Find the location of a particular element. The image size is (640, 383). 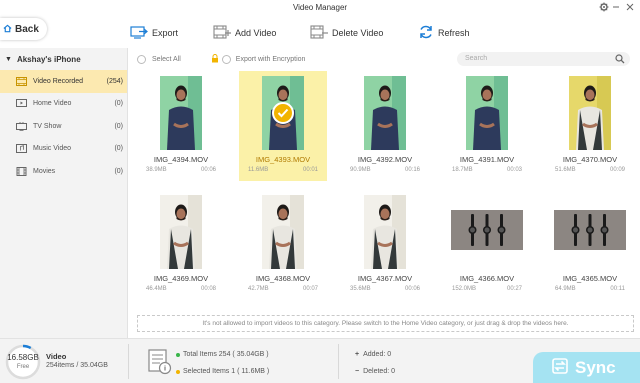

video-name: IMG_4365.MOV is located at coordinates (590, 278).